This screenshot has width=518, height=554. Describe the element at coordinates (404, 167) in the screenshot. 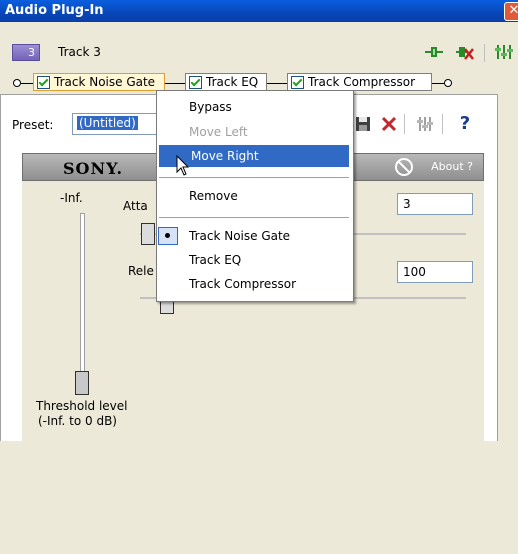

I see `no-entry-icon` at that location.